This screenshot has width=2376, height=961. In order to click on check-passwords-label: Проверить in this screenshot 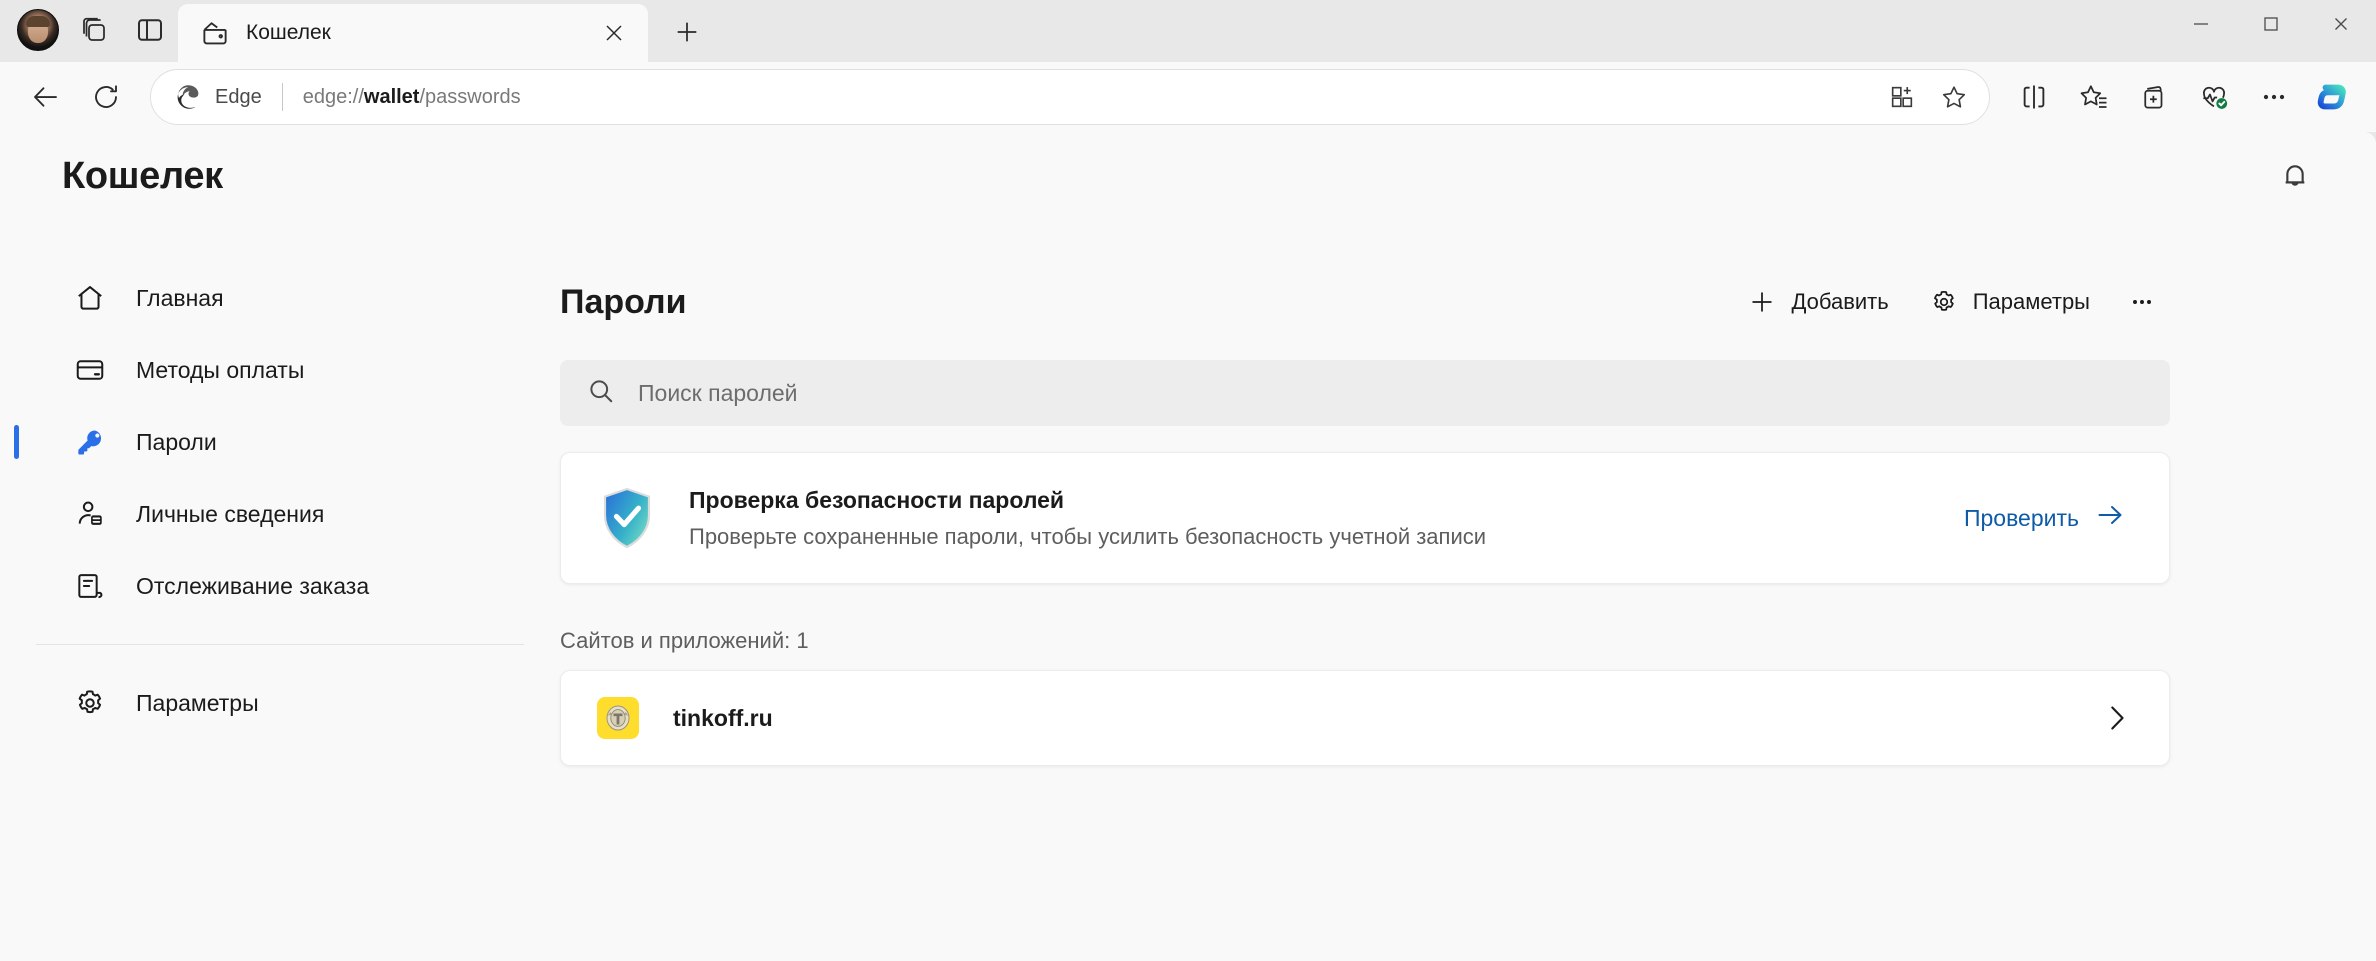, I will do `click(2021, 517)`.